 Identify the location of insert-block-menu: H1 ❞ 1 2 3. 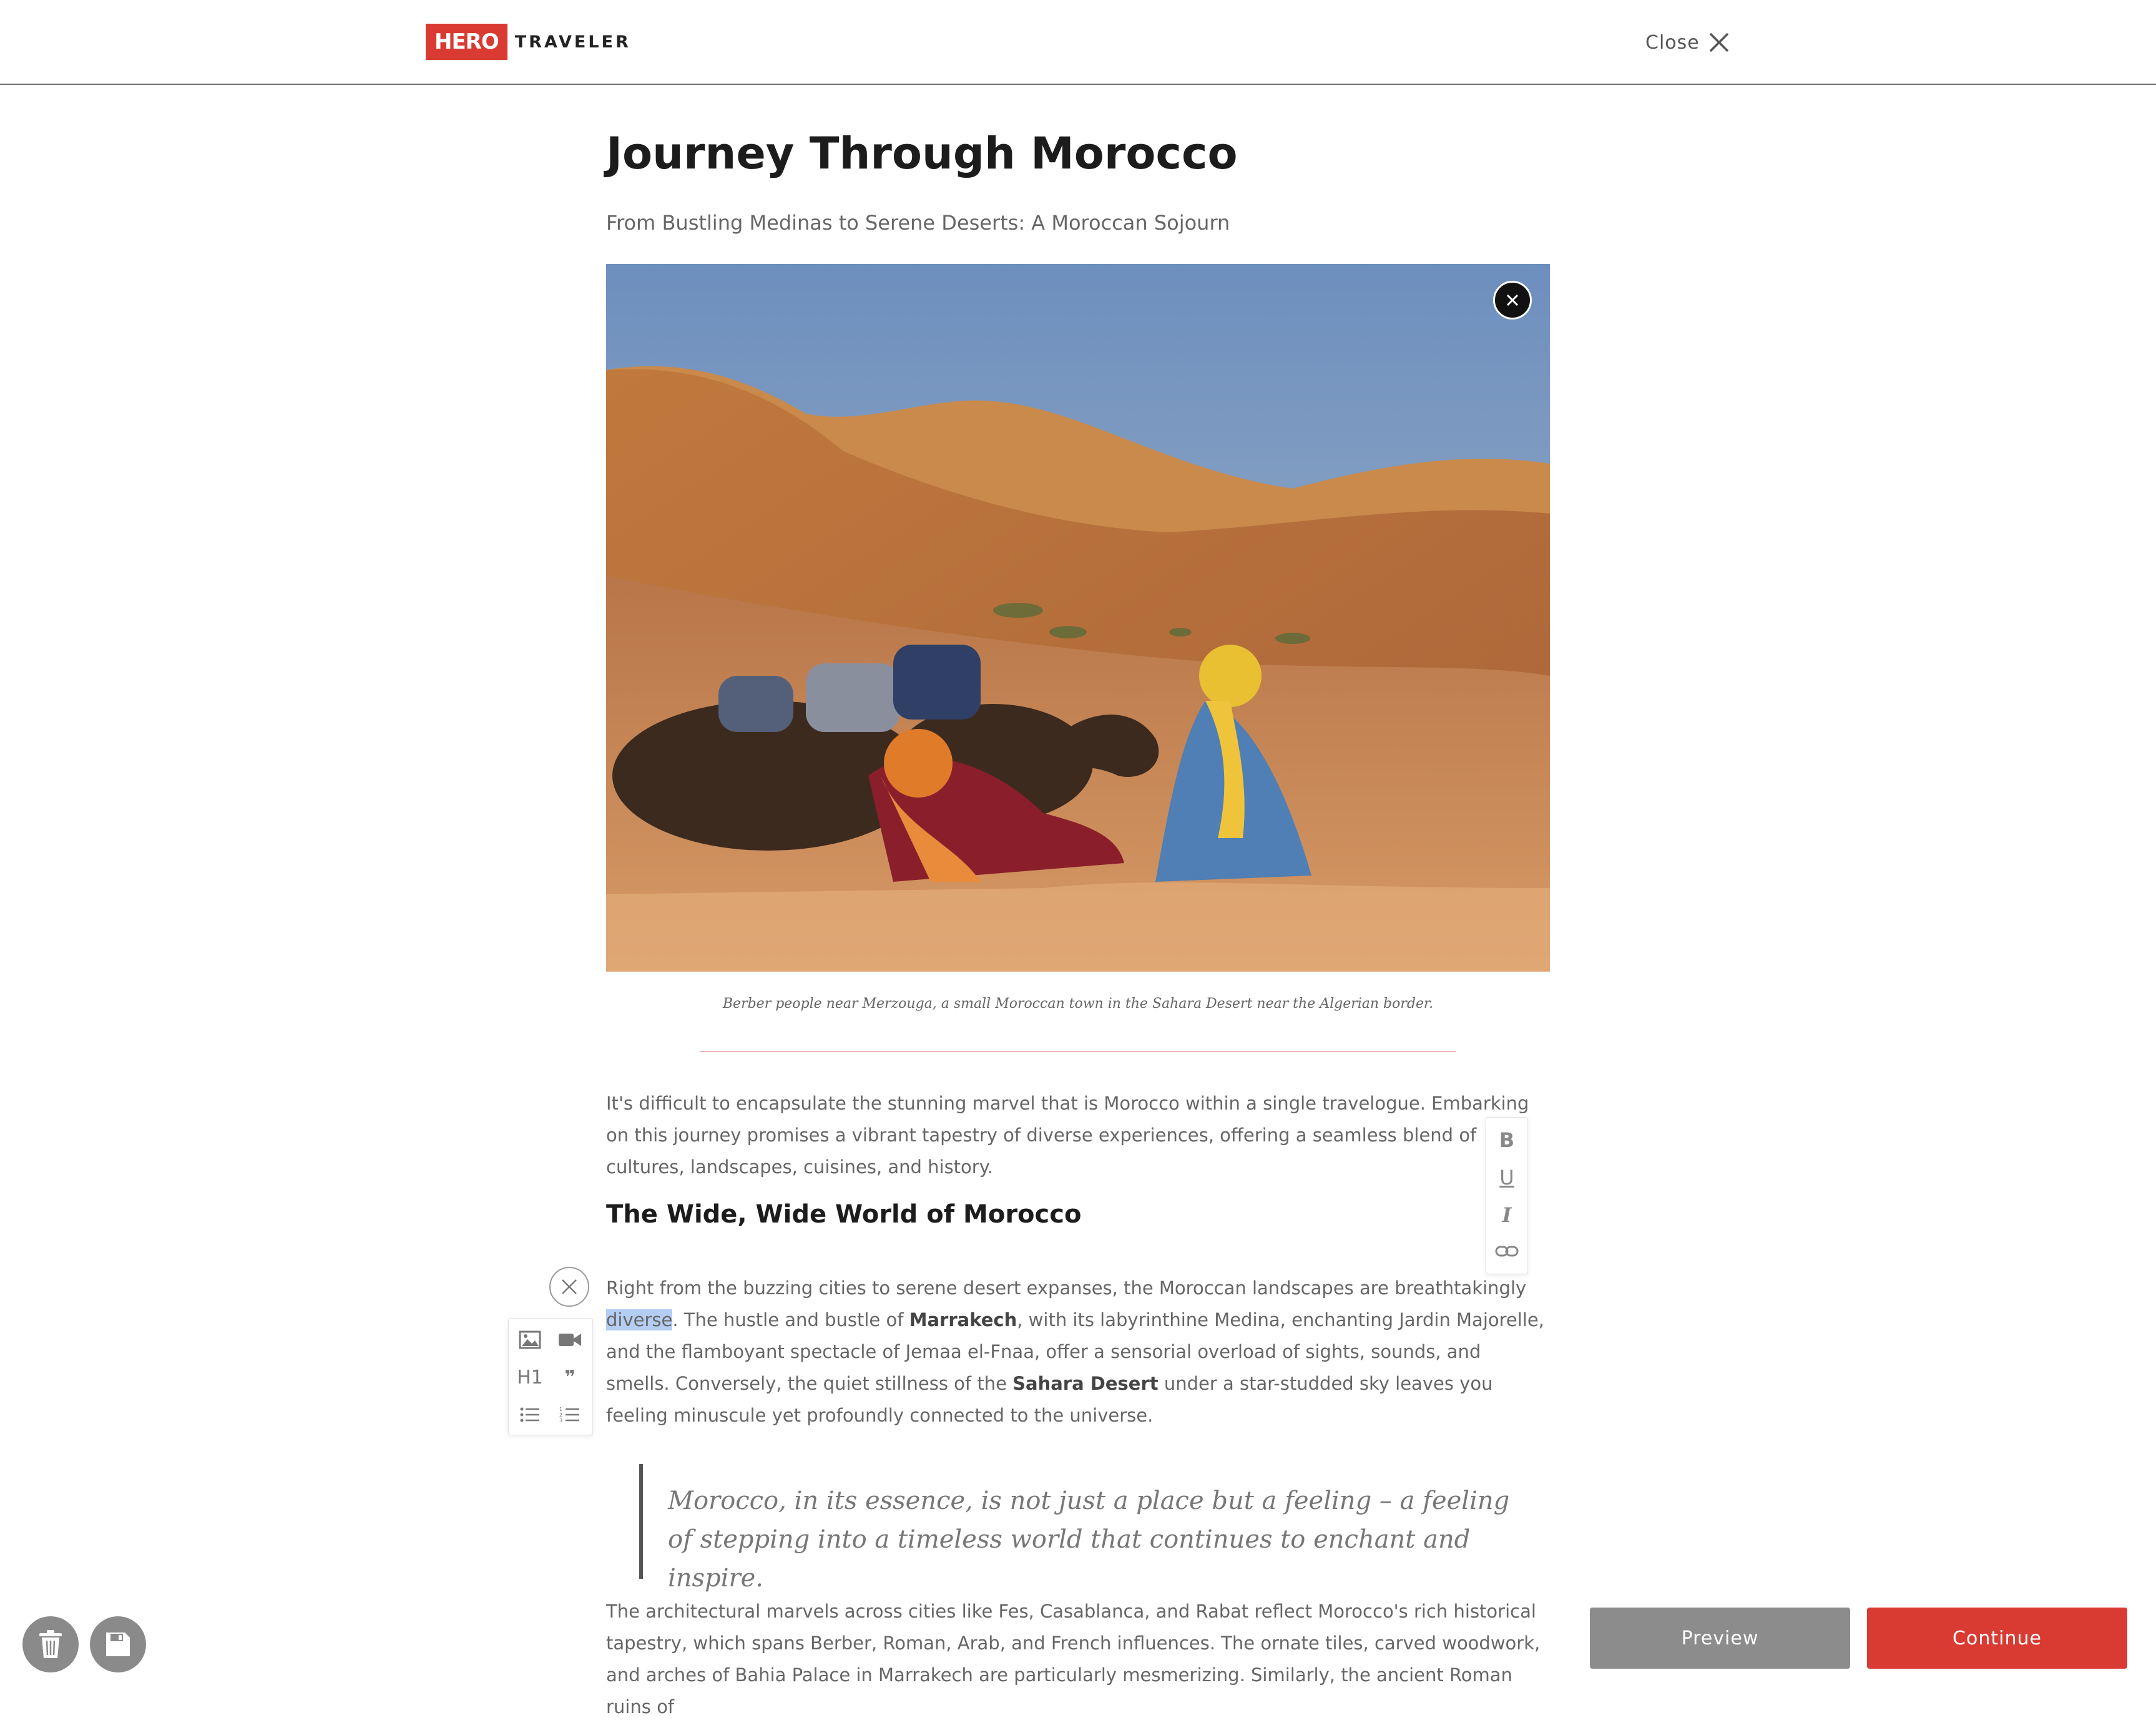
(550, 1376).